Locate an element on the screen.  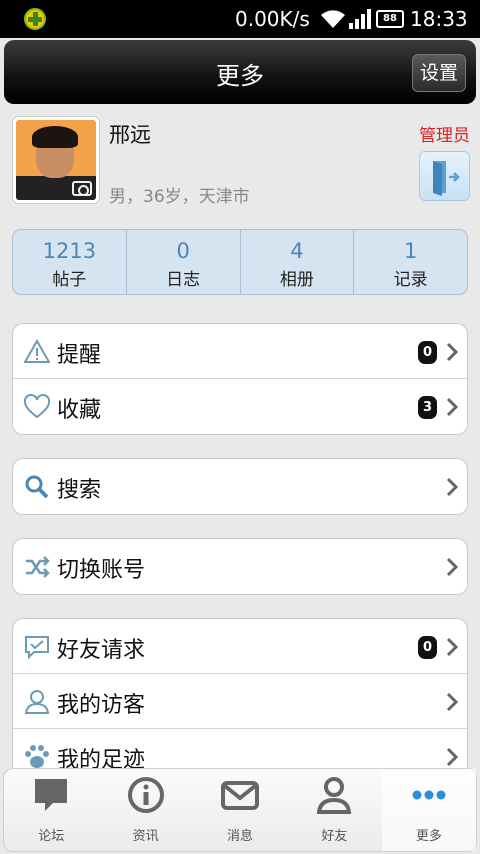
menu-item-friend-requests: 好友请求 0 is located at coordinates (240, 646).